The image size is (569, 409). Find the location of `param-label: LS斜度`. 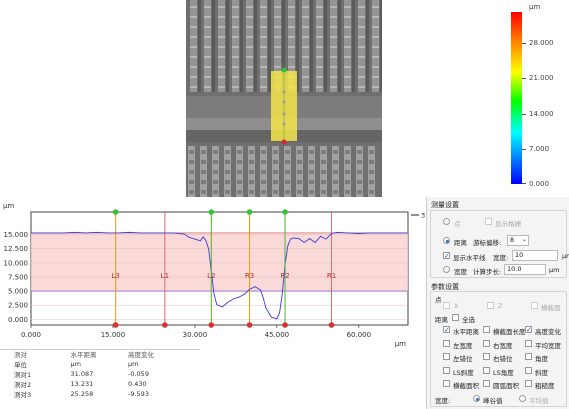

param-label: LS斜度 is located at coordinates (463, 372).